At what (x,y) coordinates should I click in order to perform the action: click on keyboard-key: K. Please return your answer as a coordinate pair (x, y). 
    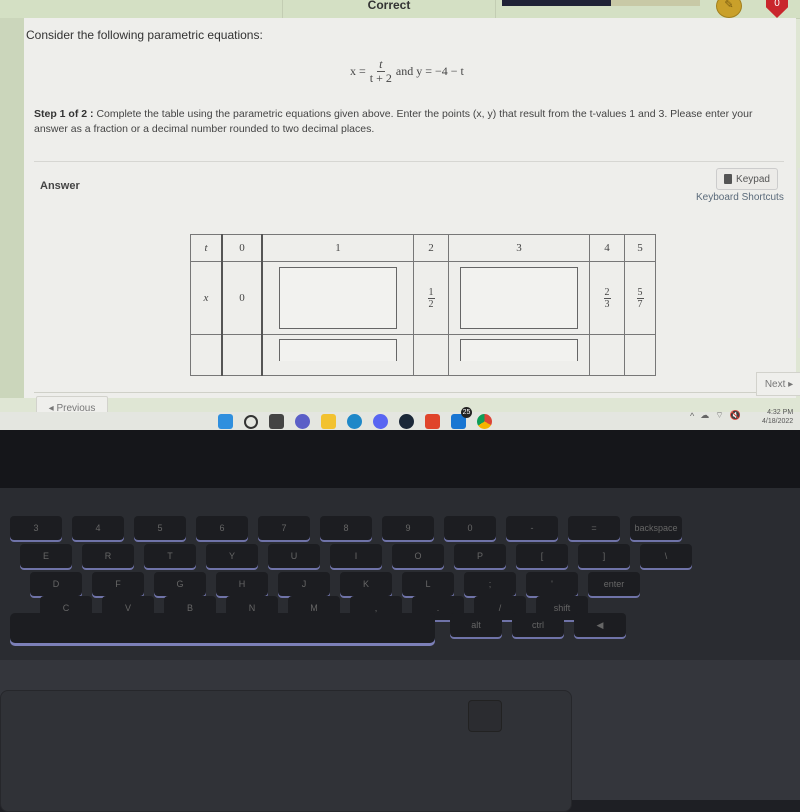
    Looking at the image, I should click on (366, 584).